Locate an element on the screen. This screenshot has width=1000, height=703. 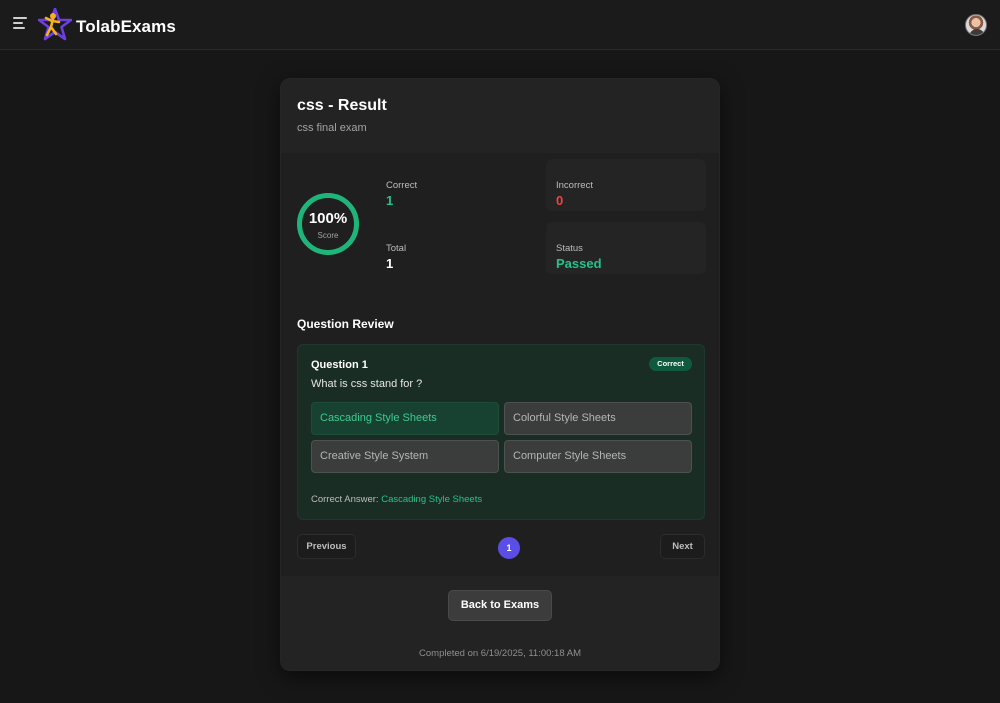
option-3: Creative Style System is located at coordinates (405, 456).